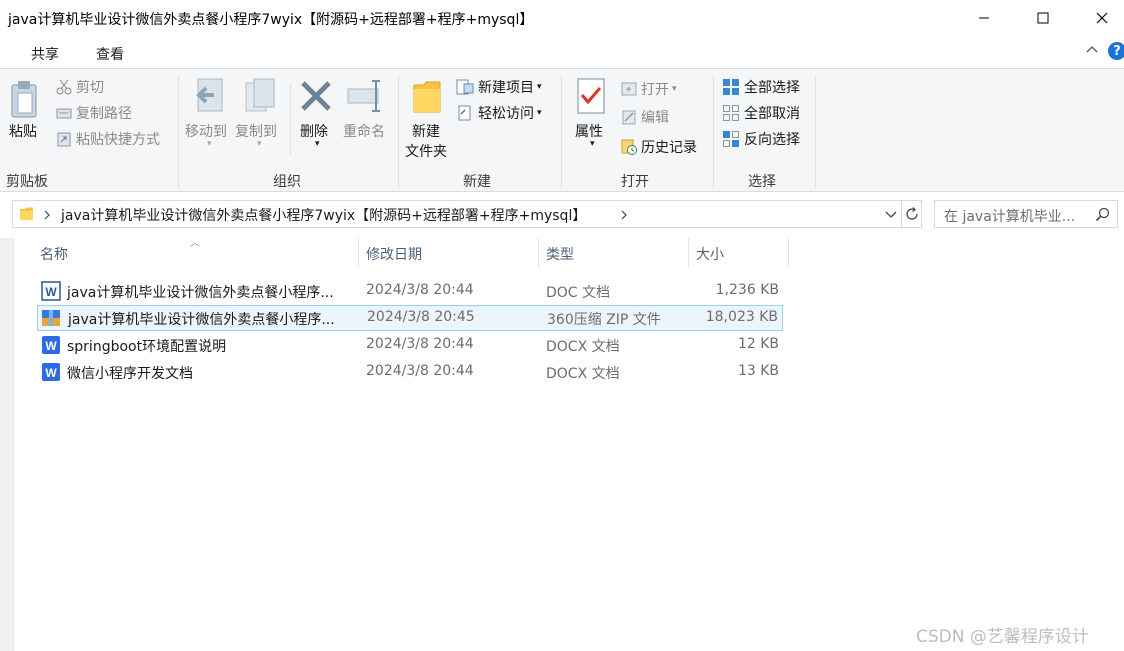 The image size is (1124, 651). What do you see at coordinates (562, 52) in the screenshot?
I see `ribbon-tabs: 共享 查看` at bounding box center [562, 52].